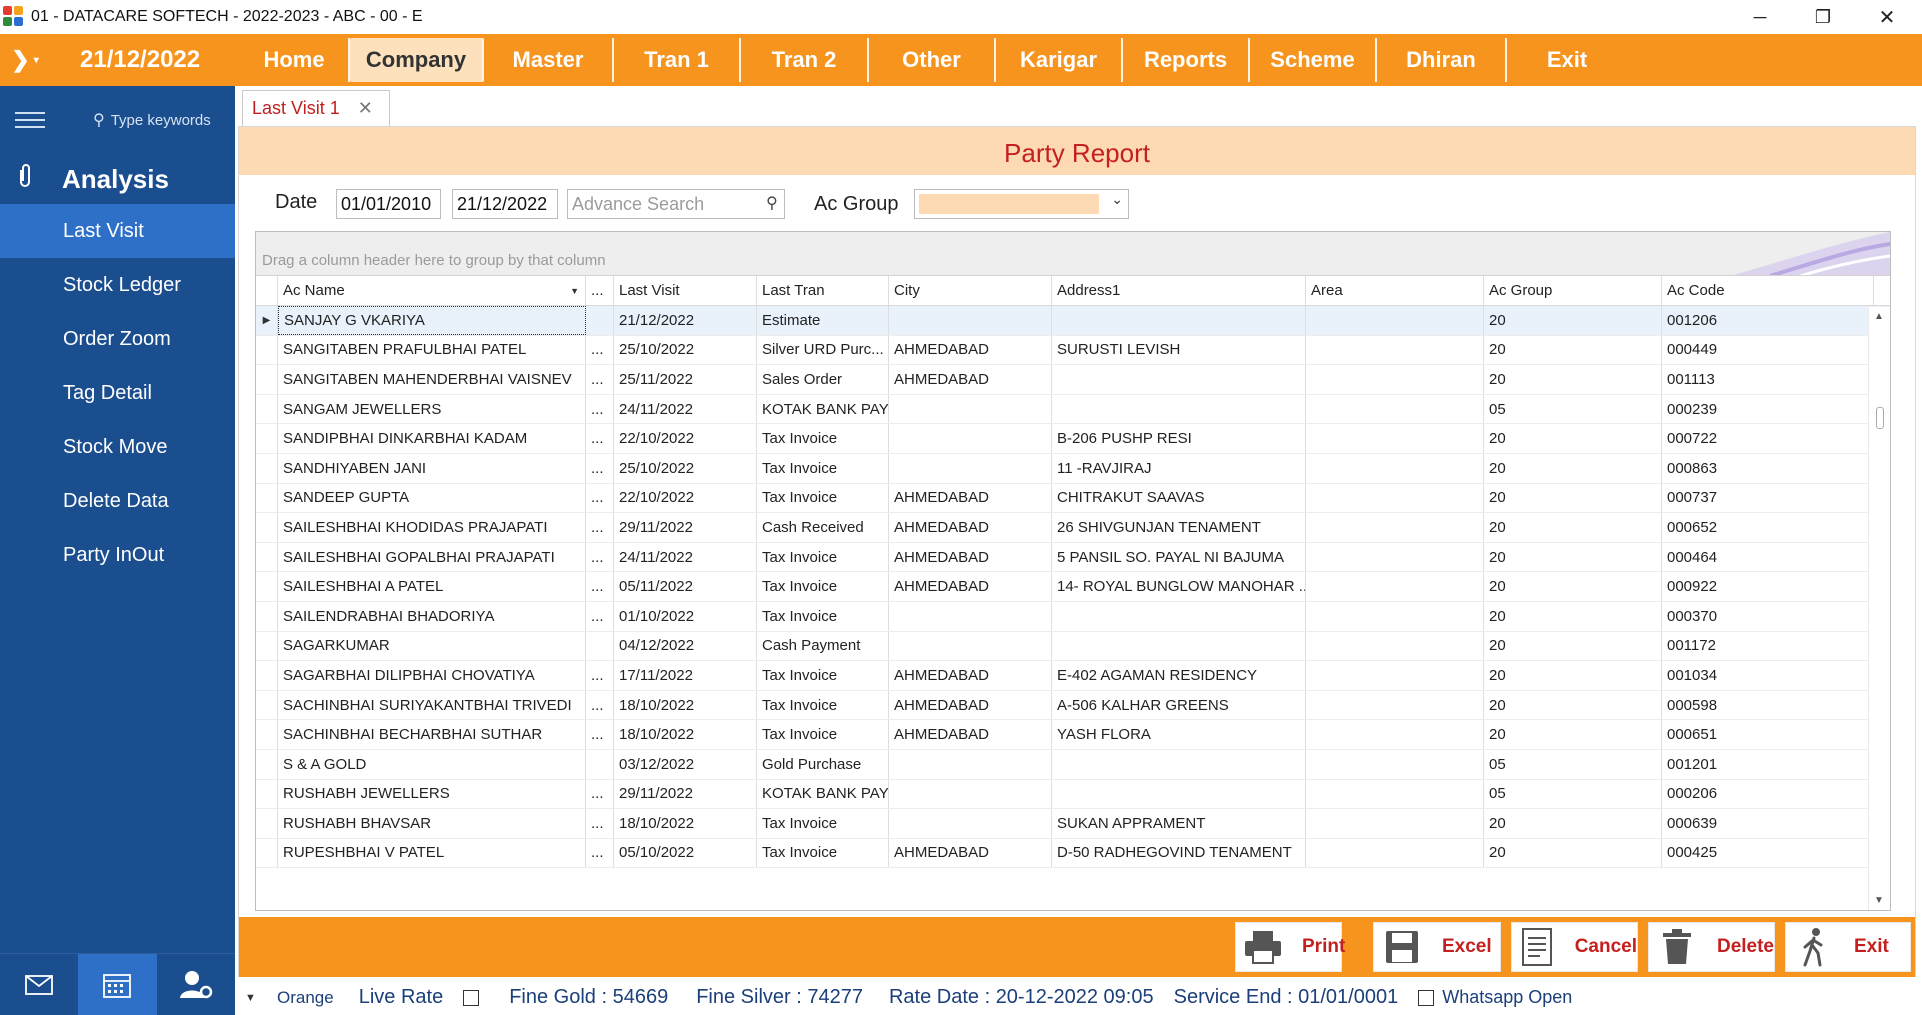  Describe the element at coordinates (932, 60) in the screenshot. I see `menu-other: Other` at that location.